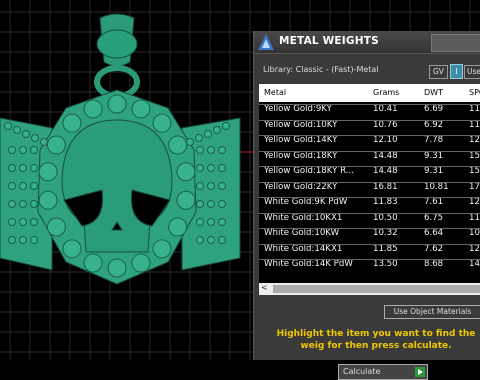 This screenshot has height=380, width=480. Describe the element at coordinates (369, 187) in the screenshot. I see `table-row: Yellow Gold:22KY 16.81 10.81 17.` at that location.